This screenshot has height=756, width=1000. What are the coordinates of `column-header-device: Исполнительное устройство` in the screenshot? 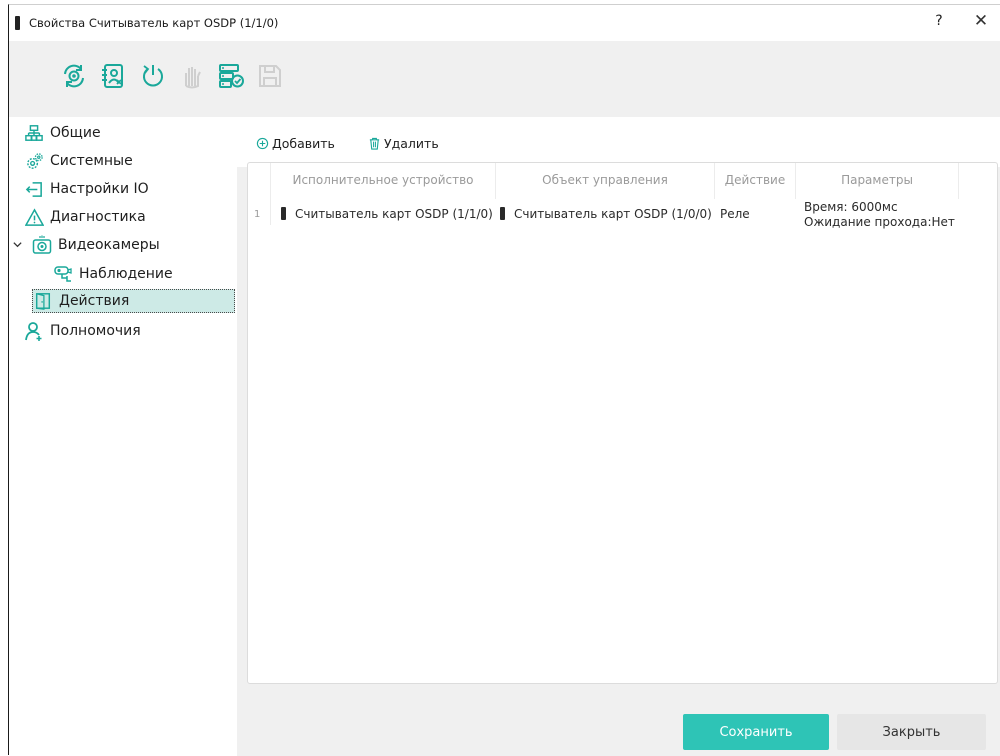 It's located at (383, 183).